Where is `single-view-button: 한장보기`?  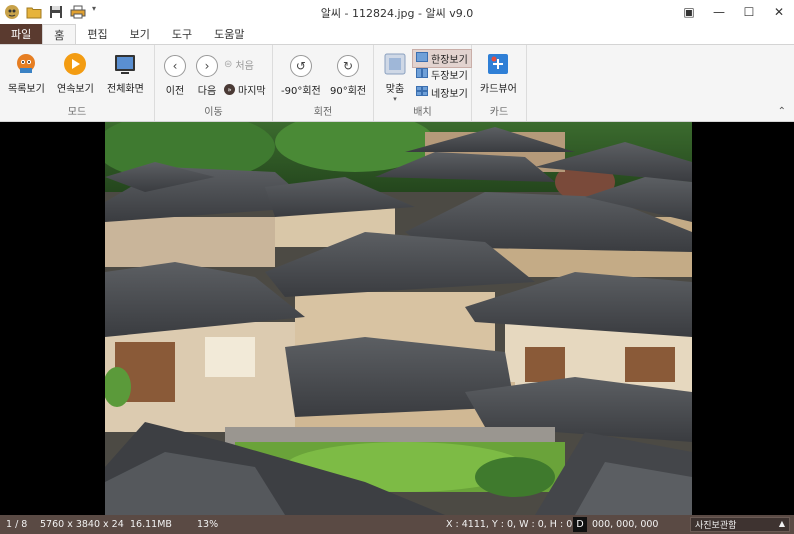
single-view-button: 한장보기 is located at coordinates (442, 58).